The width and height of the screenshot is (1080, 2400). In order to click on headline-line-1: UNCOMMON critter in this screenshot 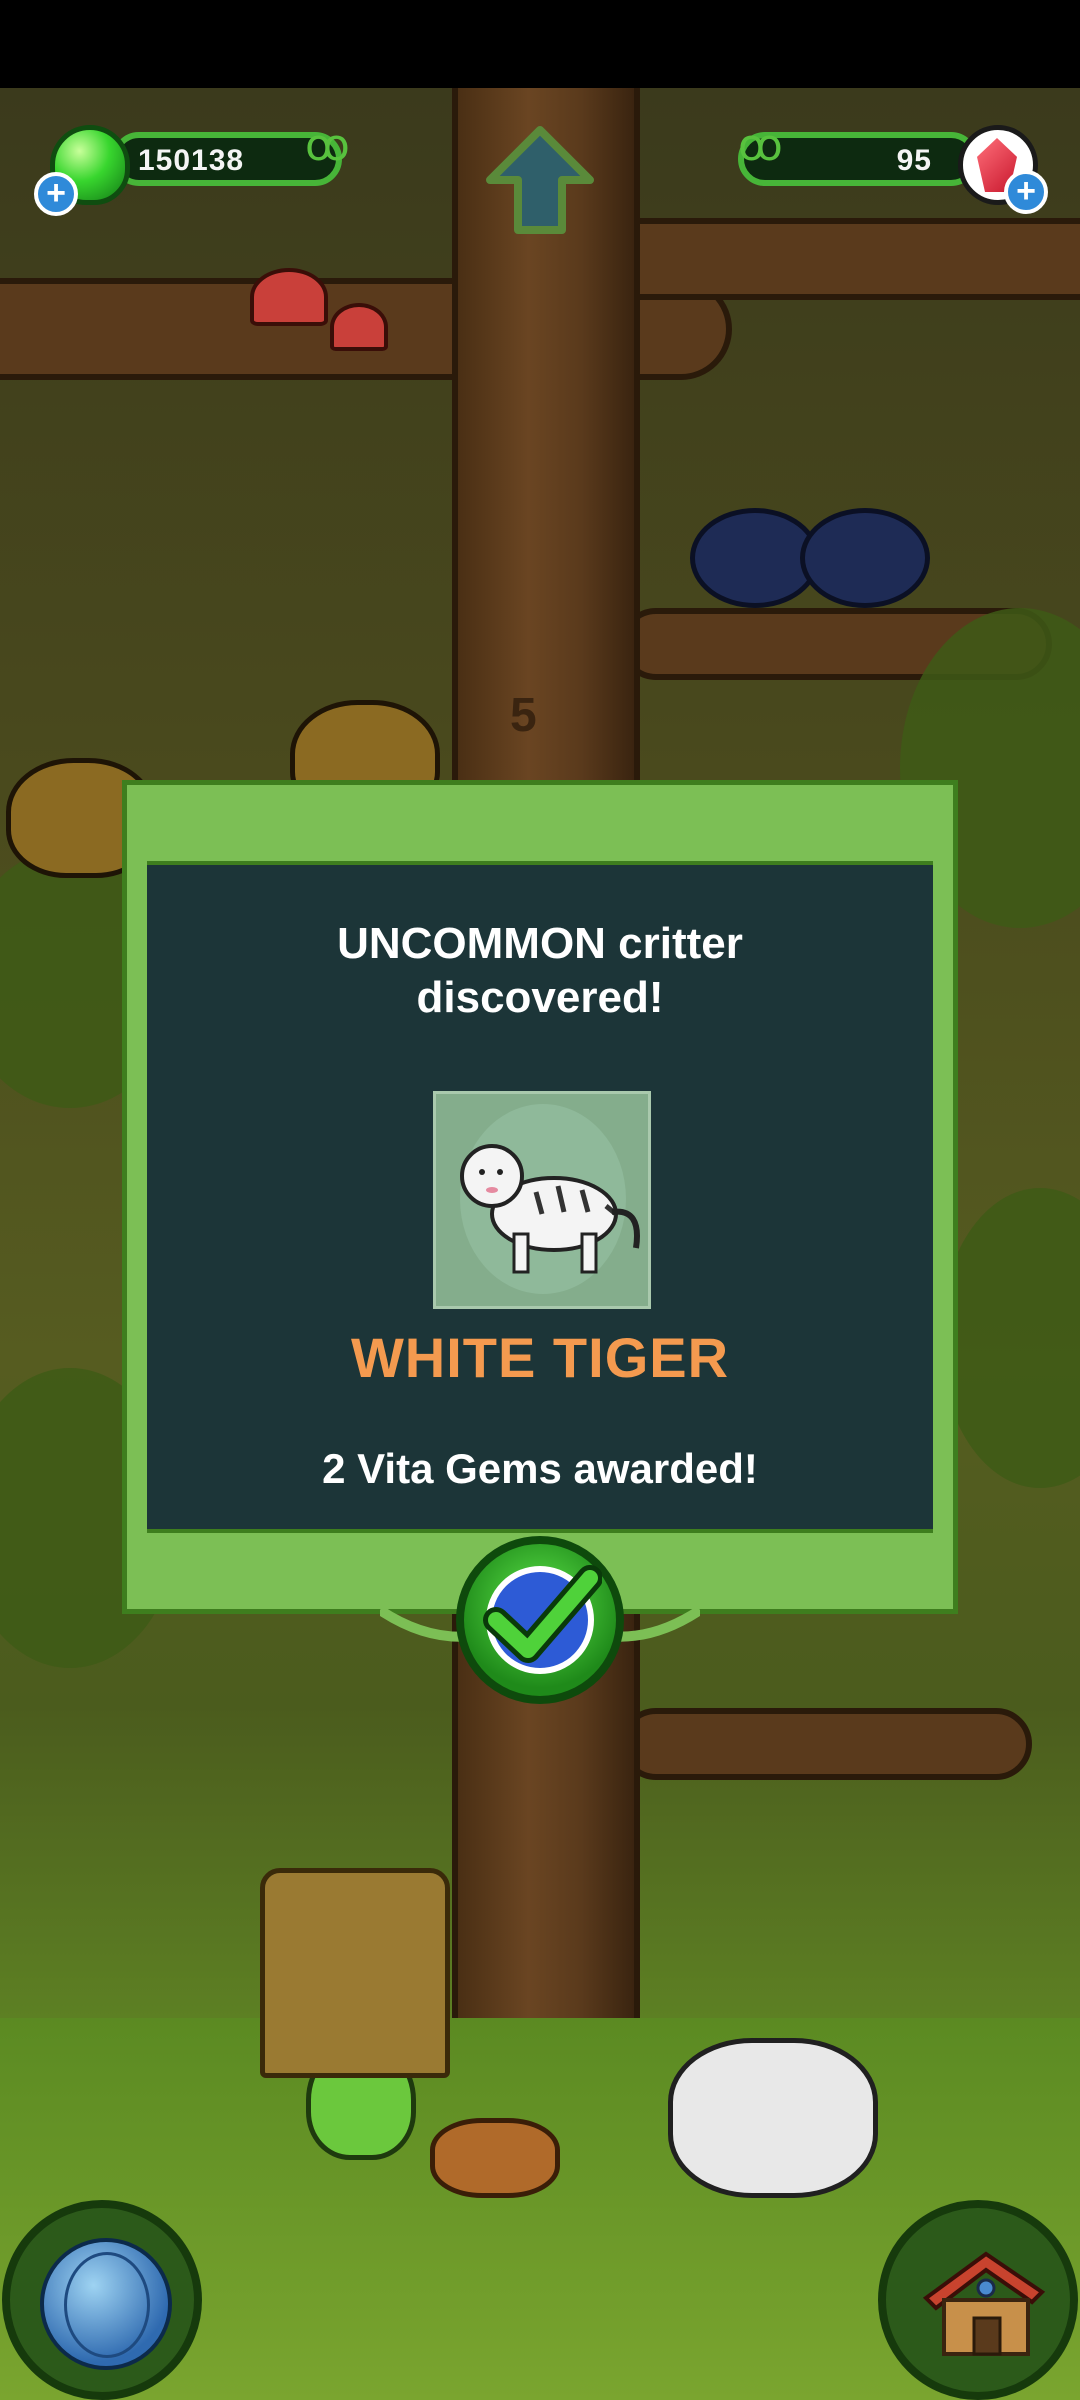, I will do `click(540, 943)`.